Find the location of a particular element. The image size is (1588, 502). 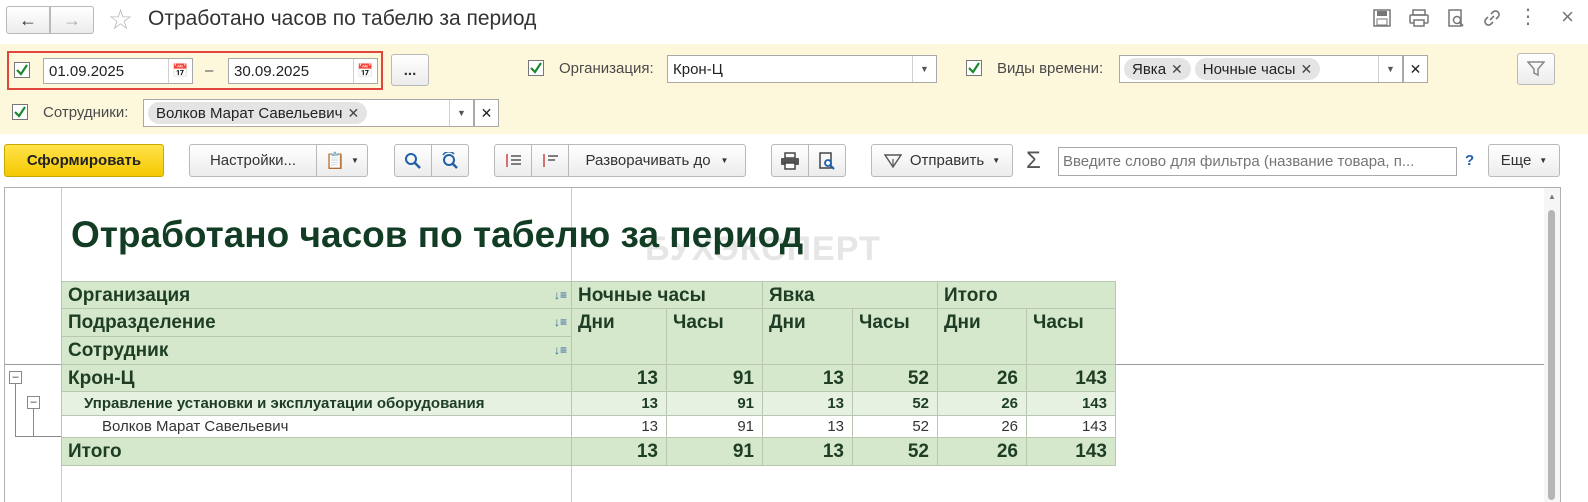

collapse-groups-button is located at coordinates (513, 160).